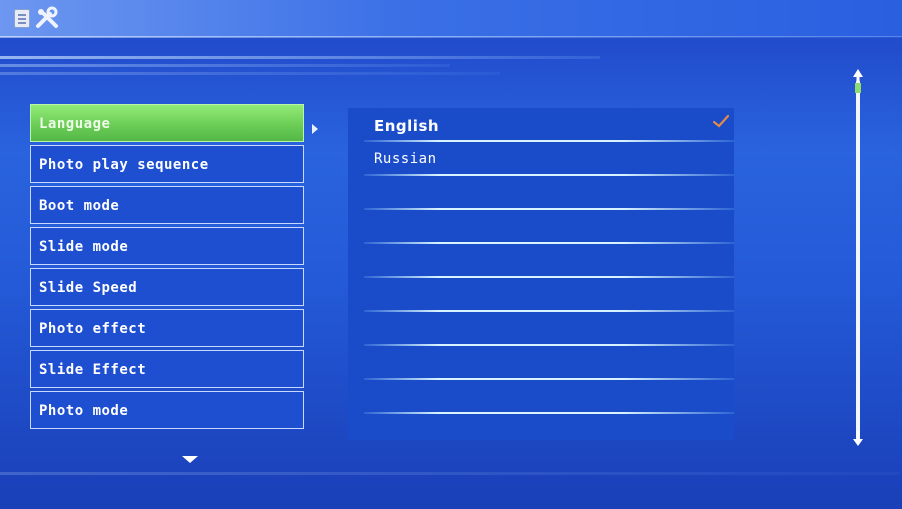 The width and height of the screenshot is (902, 509). I want to click on menu-item-language: Language, so click(167, 123).